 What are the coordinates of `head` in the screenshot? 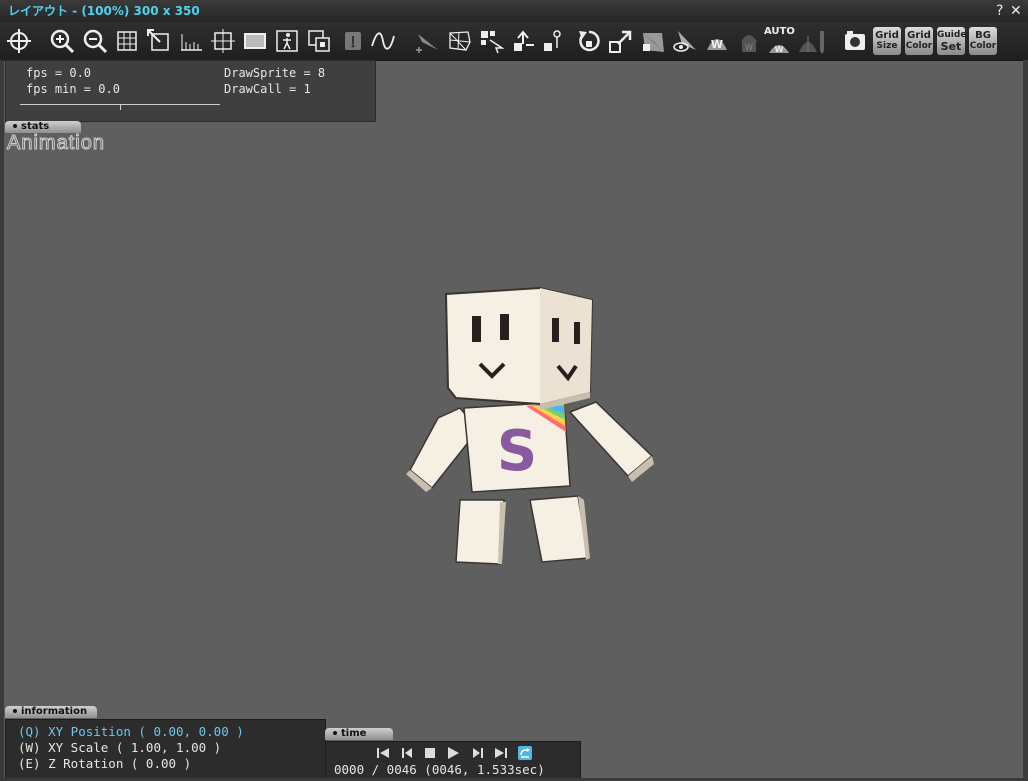 It's located at (519, 348).